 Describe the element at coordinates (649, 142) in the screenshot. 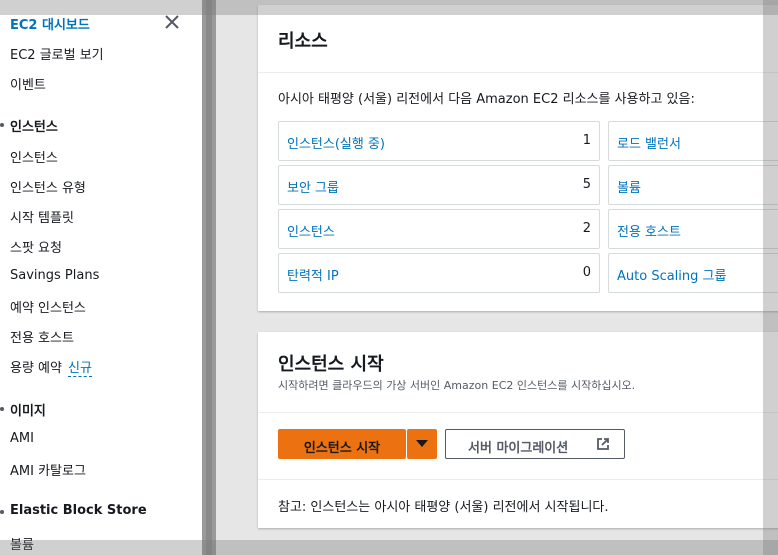

I see `resource-label: 로드 밸런서` at that location.